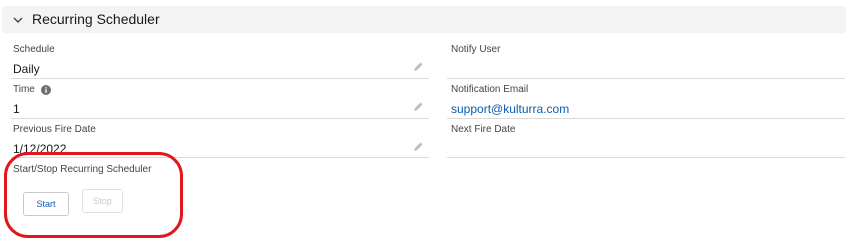 Image resolution: width=847 pixels, height=242 pixels. What do you see at coordinates (26, 69) in the screenshot?
I see `schedule-value: Daily` at bounding box center [26, 69].